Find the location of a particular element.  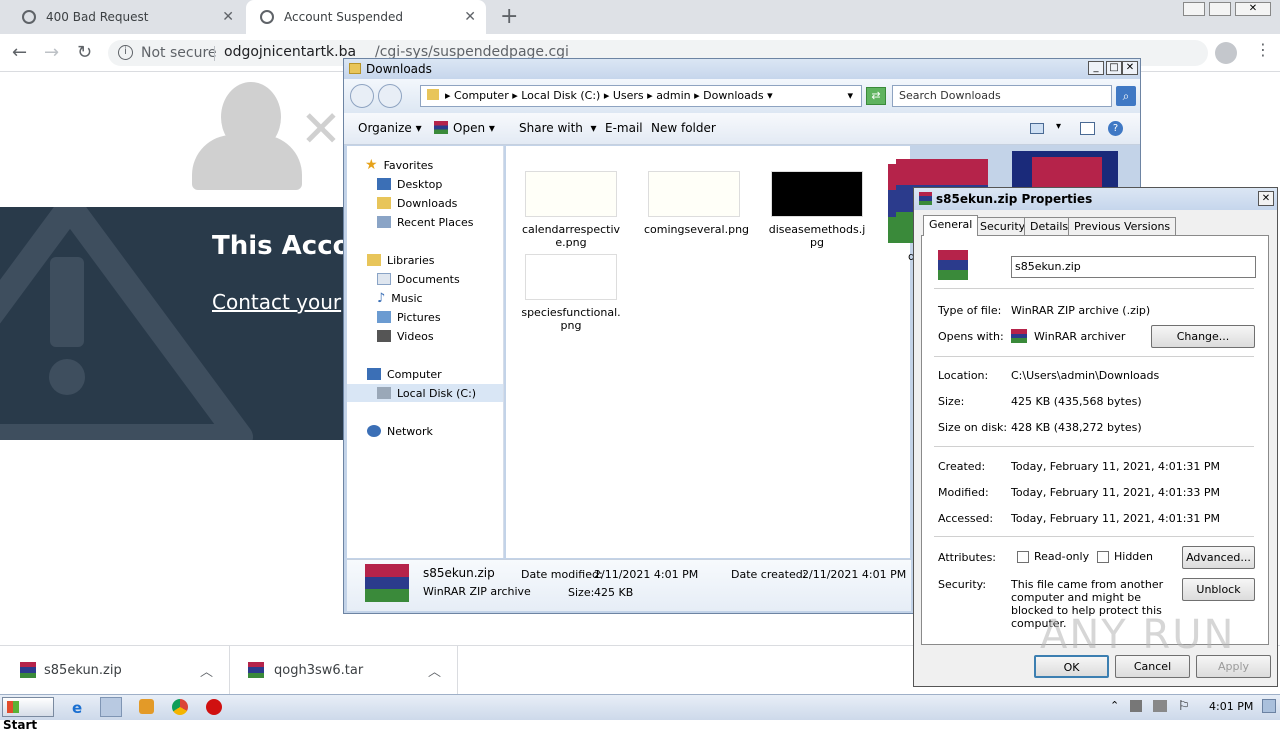

nav-local-disk: Local Disk (C:) is located at coordinates (425, 393).